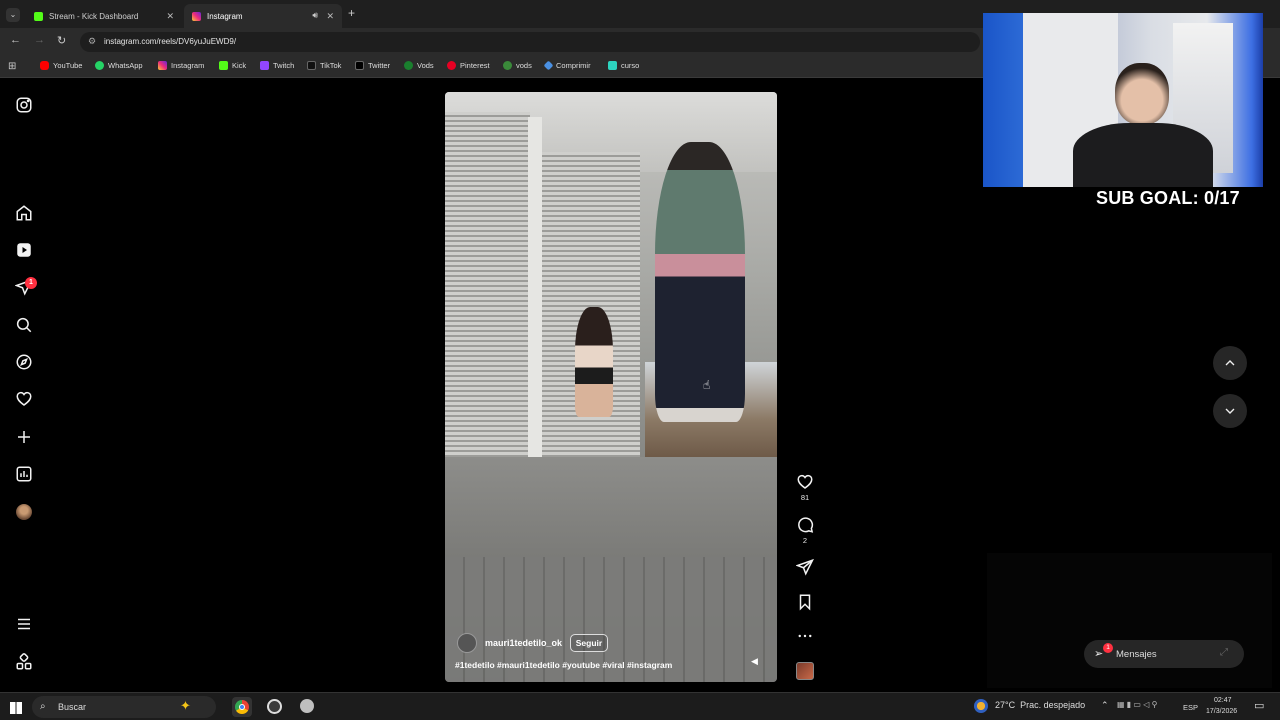  I want to click on floor-shade, so click(611, 507).